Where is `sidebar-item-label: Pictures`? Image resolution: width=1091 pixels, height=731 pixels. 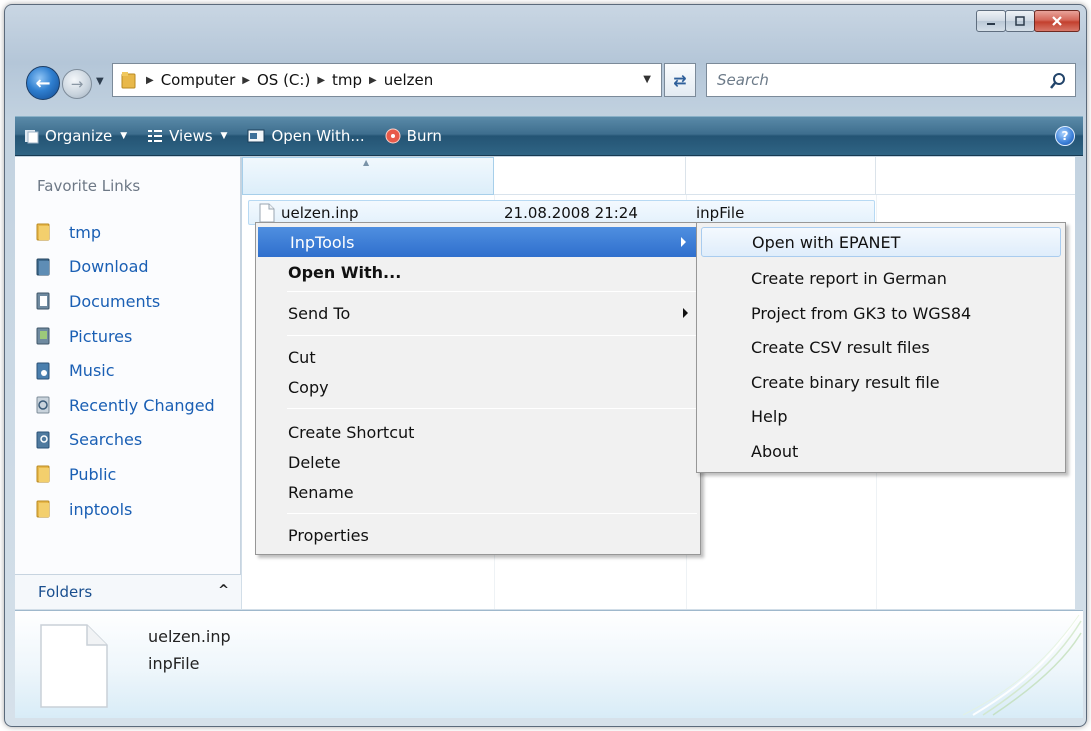 sidebar-item-label: Pictures is located at coordinates (101, 336).